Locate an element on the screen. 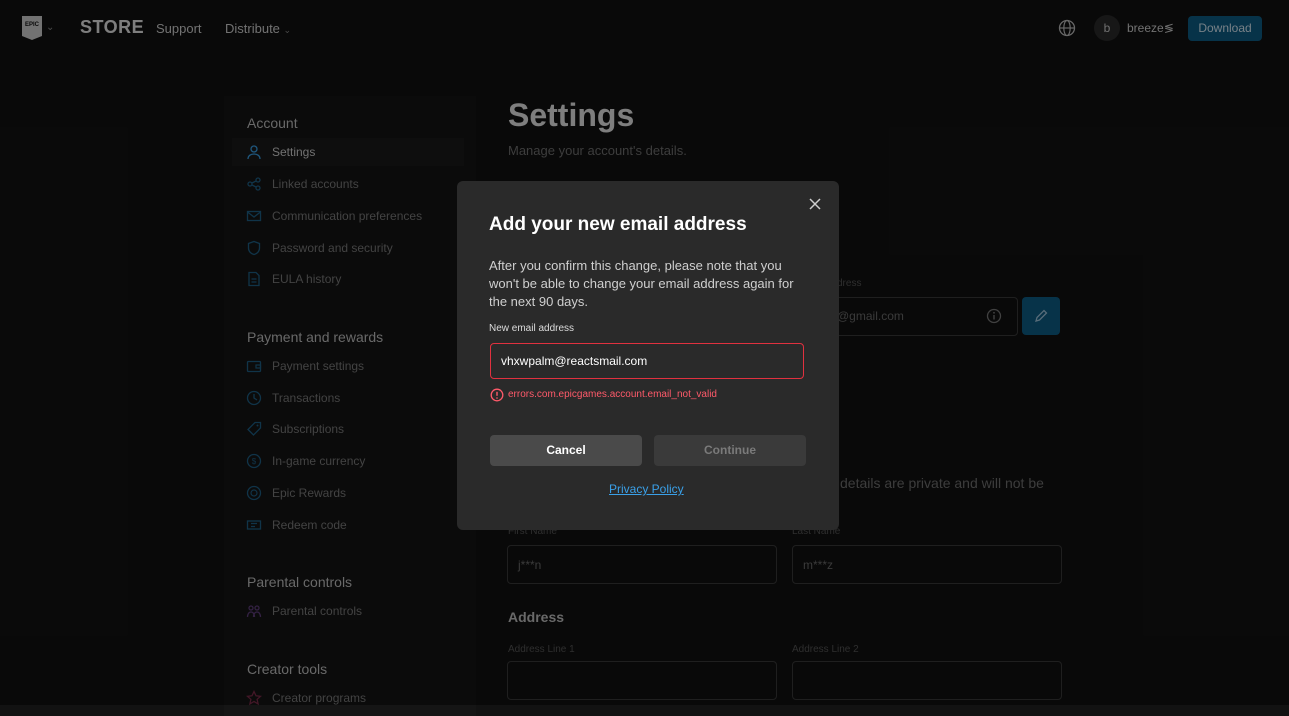 Image resolution: width=1289 pixels, height=716 pixels. error-icon is located at coordinates (497, 395).